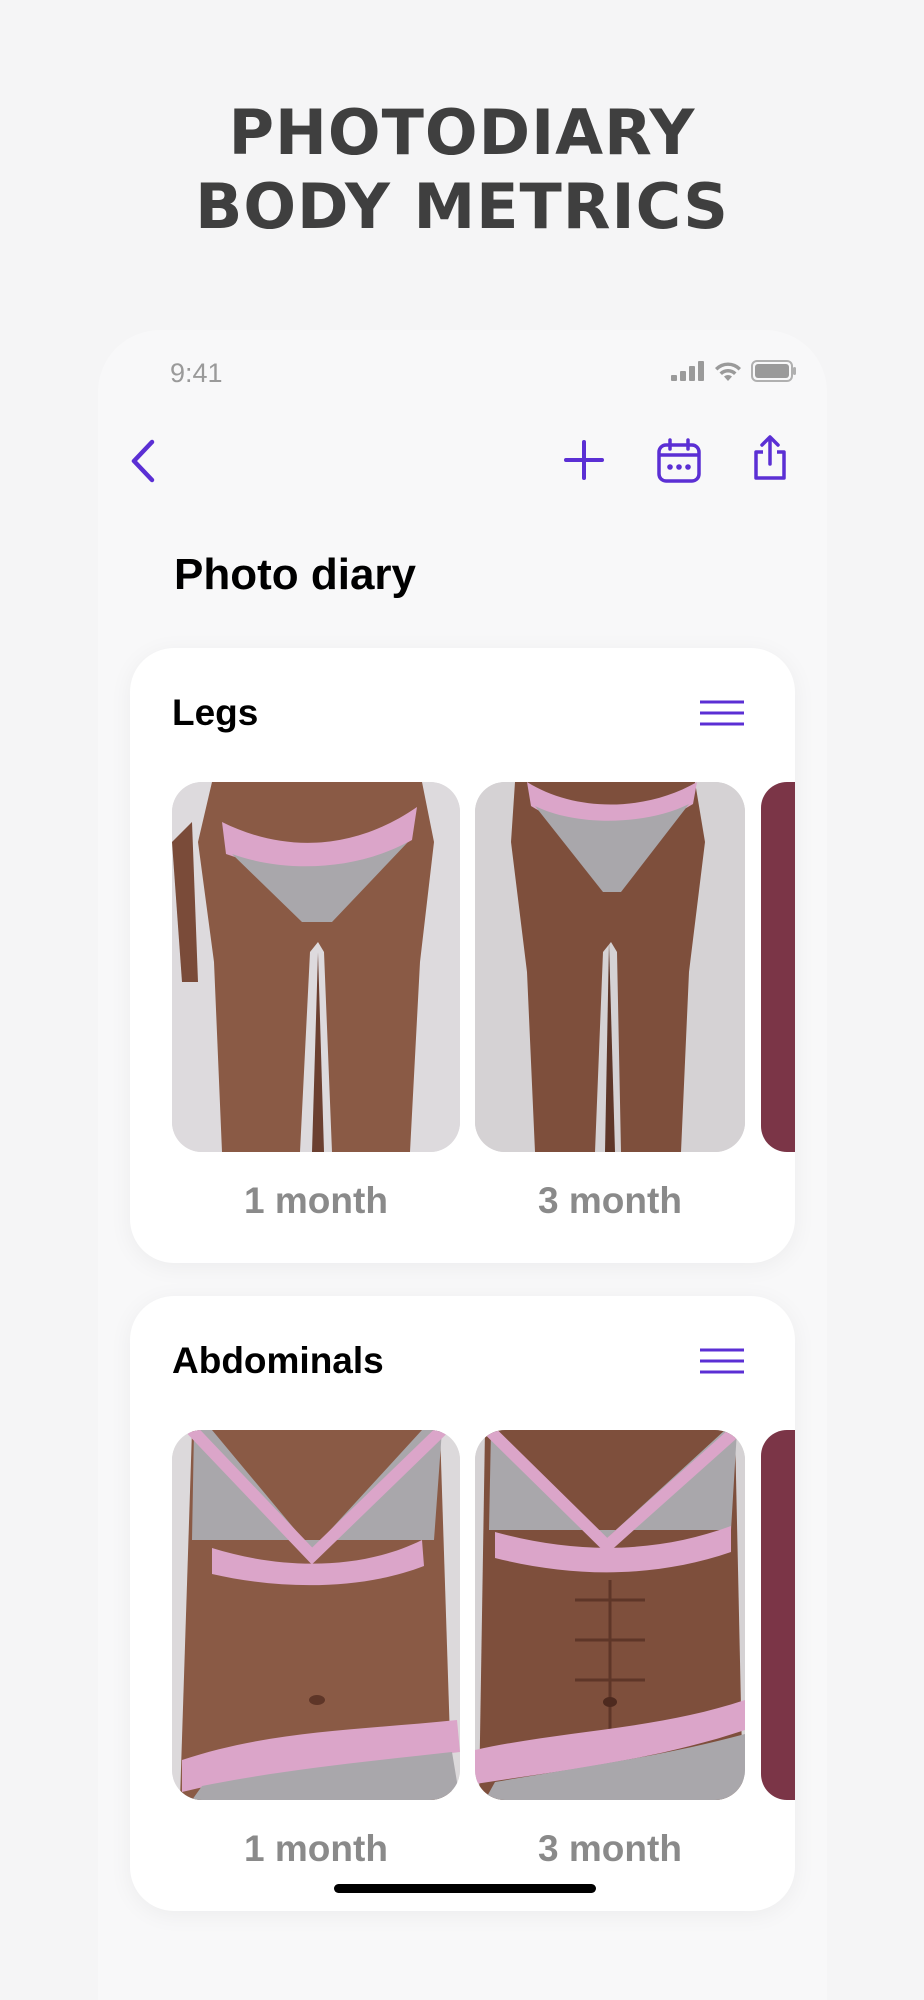 The width and height of the screenshot is (924, 2000). Describe the element at coordinates (462, 132) in the screenshot. I see `headline-line-1: PHOTODIARY` at that location.